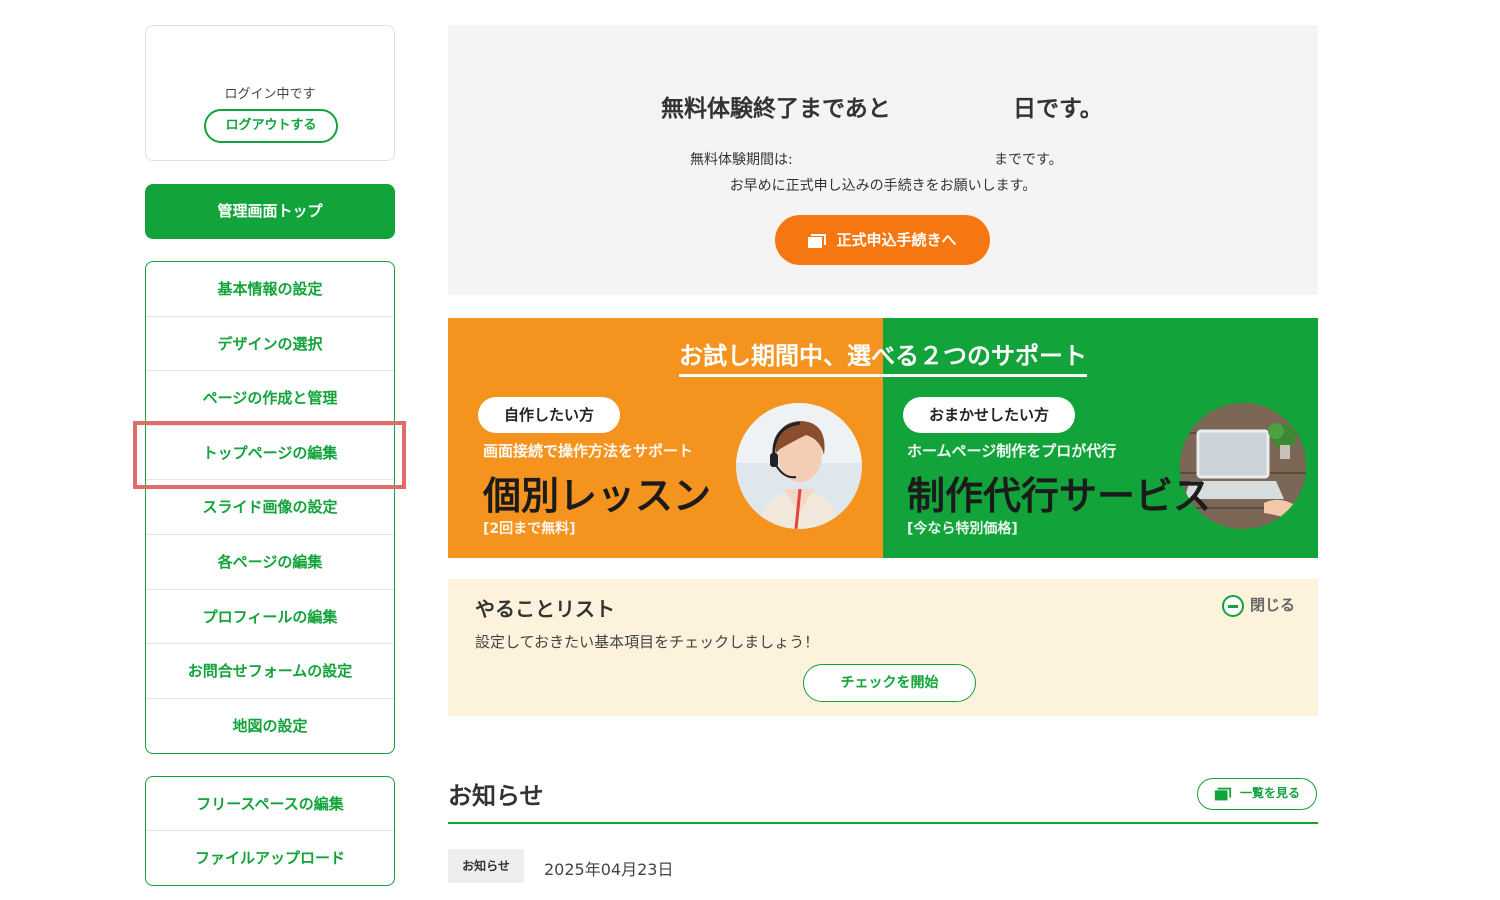 The height and width of the screenshot is (900, 1500). I want to click on trial-headline-prefix: 無料体験終了まであと, so click(776, 109).